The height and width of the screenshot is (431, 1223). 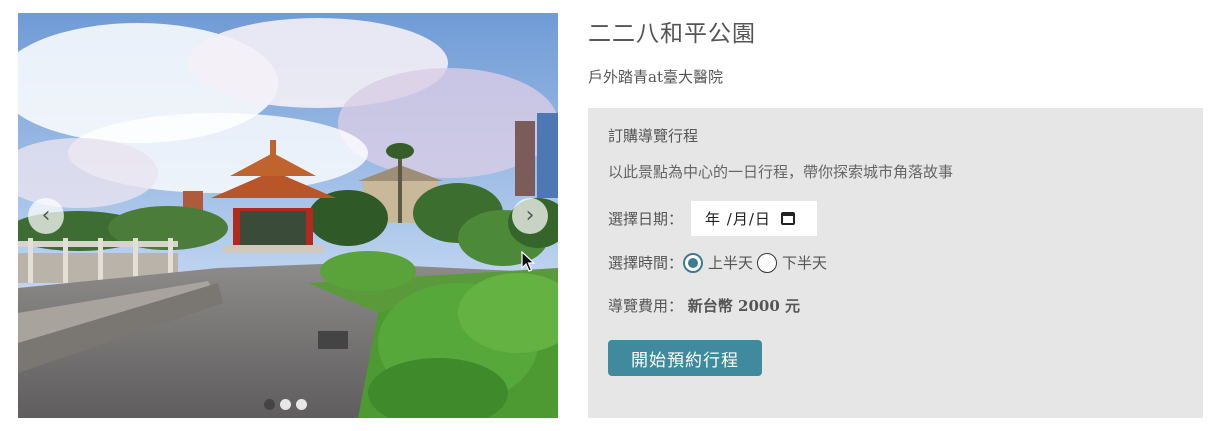 I want to click on date-input: 年 /月/日, so click(x=754, y=218).